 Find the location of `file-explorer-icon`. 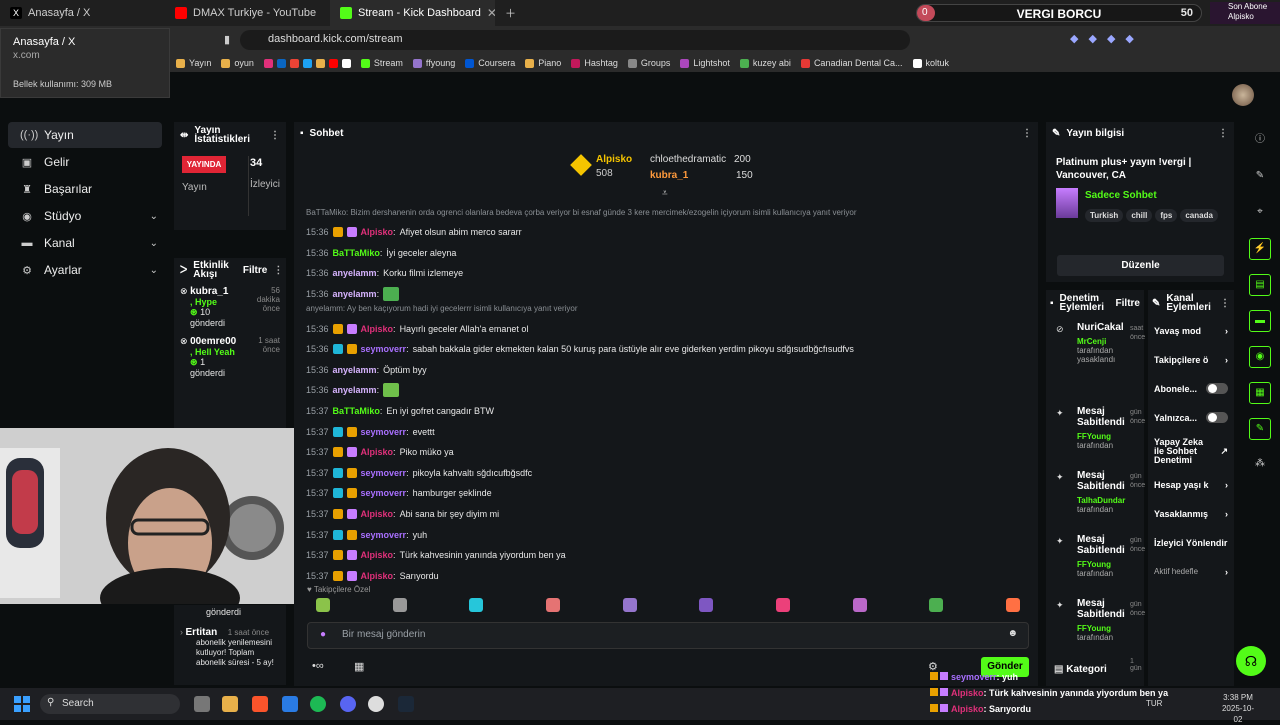

file-explorer-icon is located at coordinates (230, 704).